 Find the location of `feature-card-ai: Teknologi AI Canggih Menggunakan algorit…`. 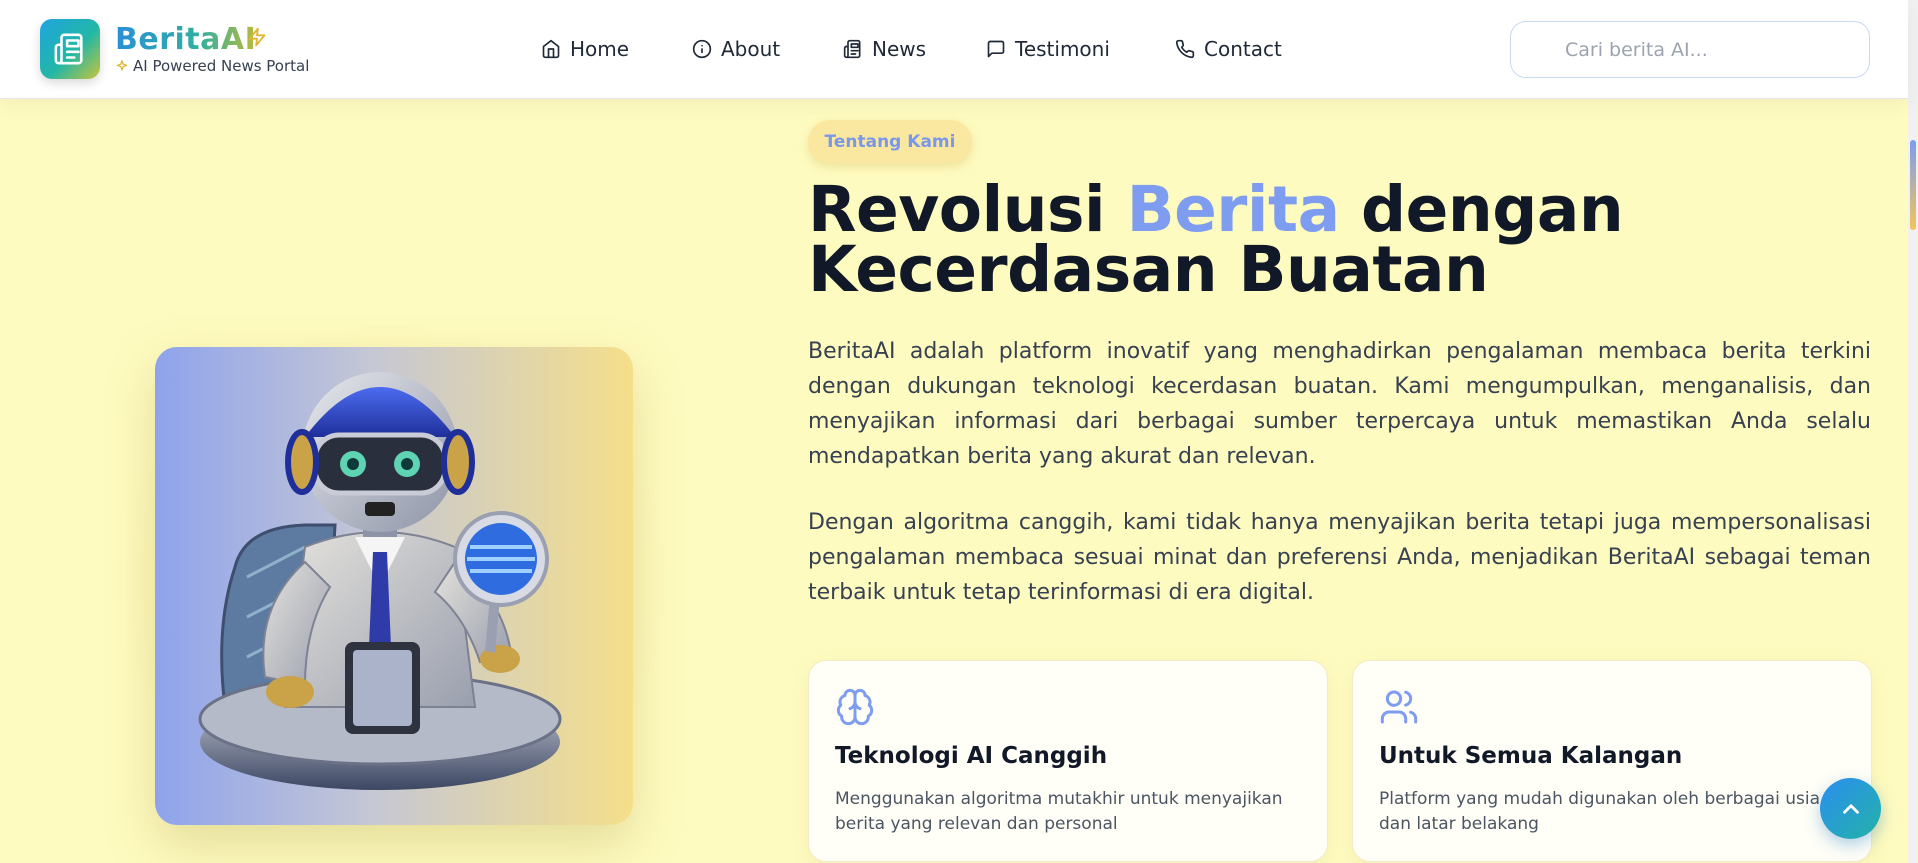

feature-card-ai: Teknologi AI Canggih Menggunakan algorit… is located at coordinates (1068, 761).